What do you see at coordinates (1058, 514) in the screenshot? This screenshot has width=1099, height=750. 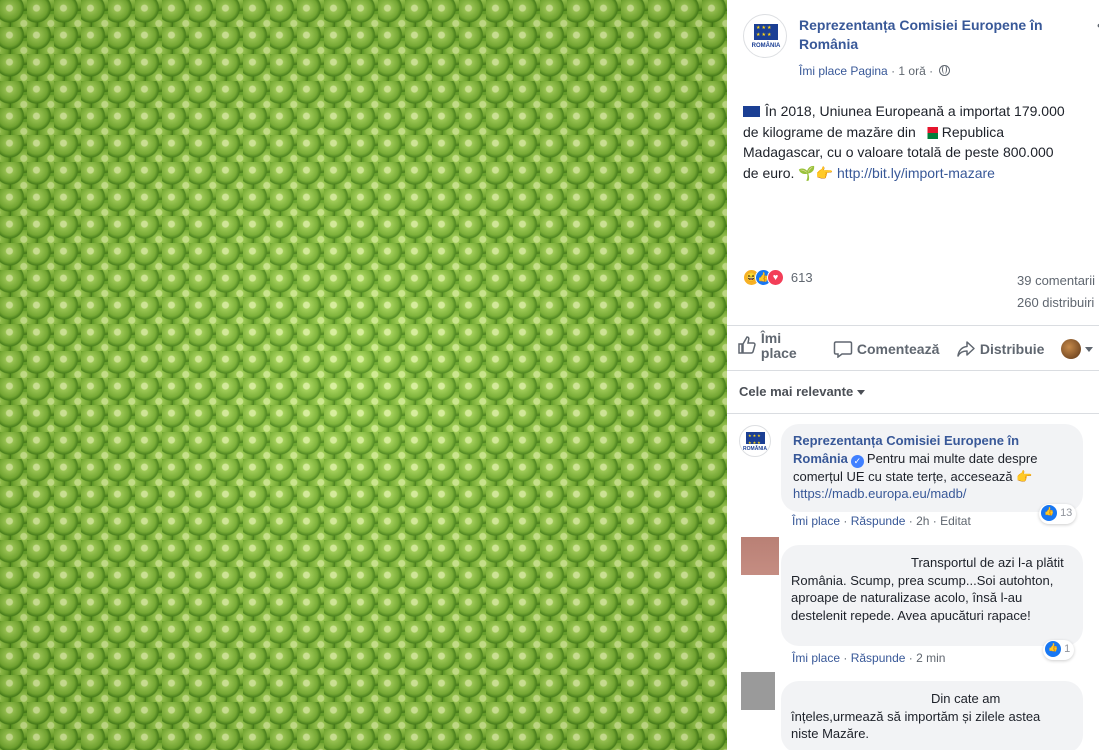 I see `comment-reactions: 👍 13` at bounding box center [1058, 514].